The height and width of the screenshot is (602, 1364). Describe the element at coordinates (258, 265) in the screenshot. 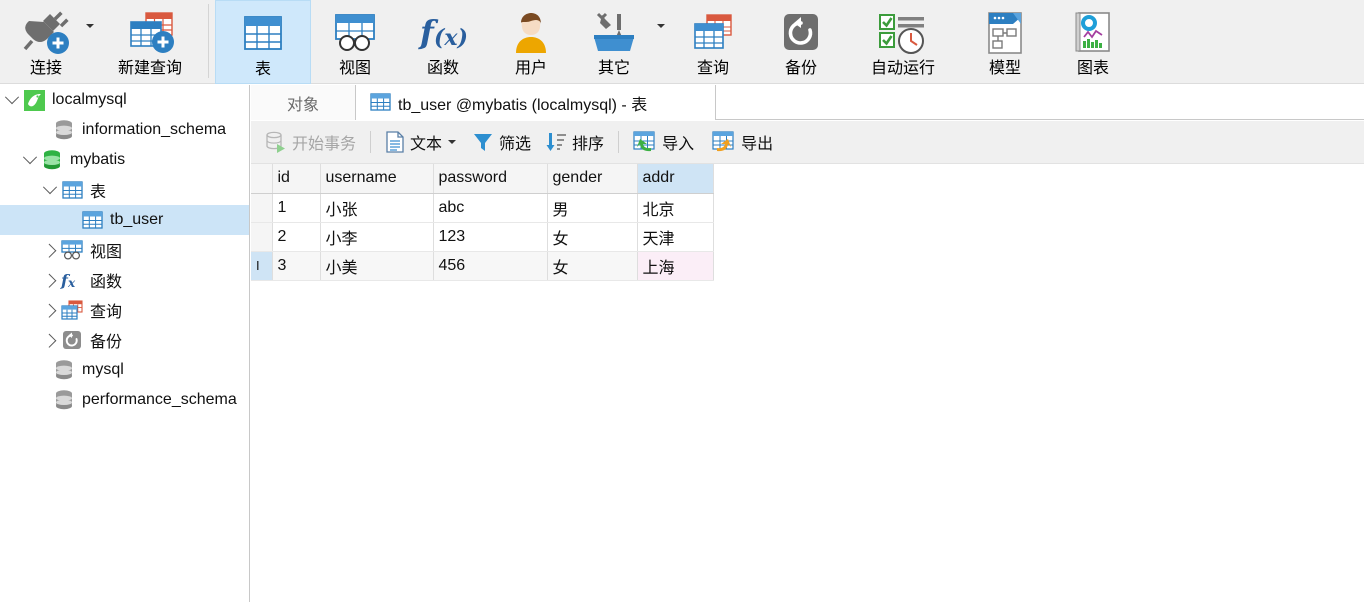

I see `text-cursor-icon: I` at that location.